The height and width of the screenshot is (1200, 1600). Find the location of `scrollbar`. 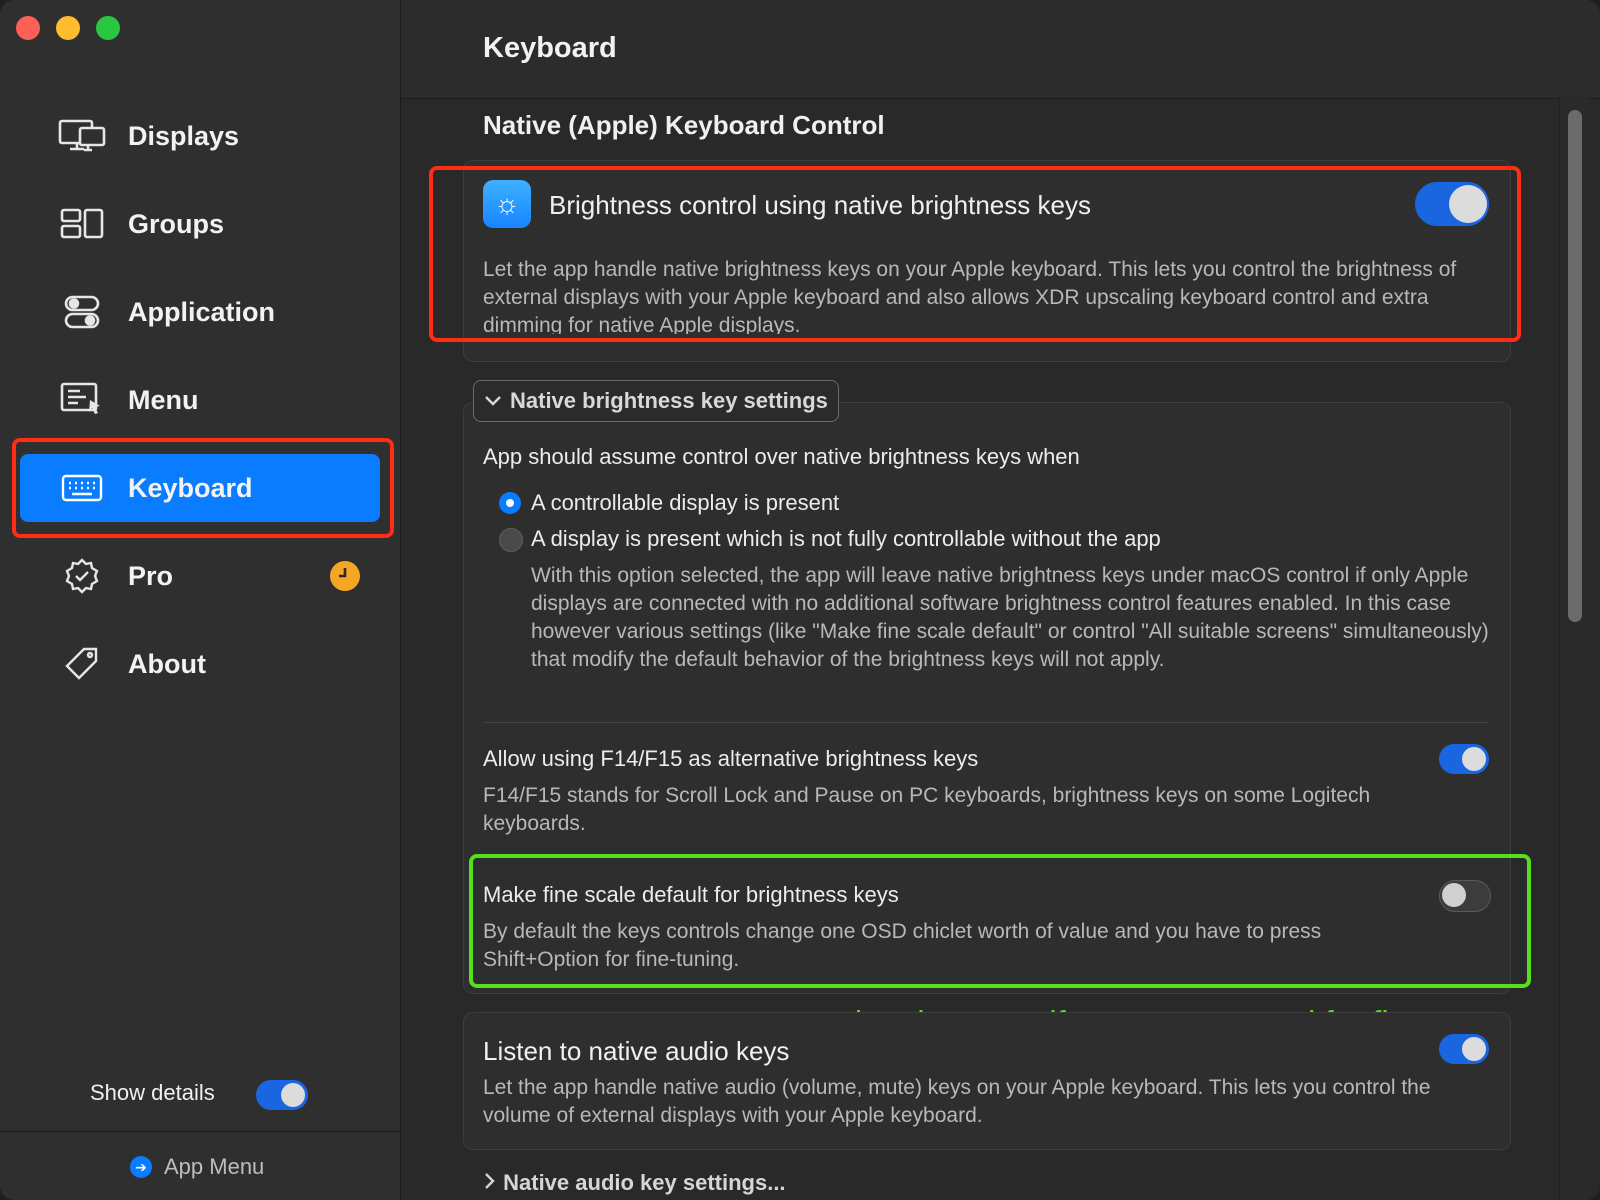

scrollbar is located at coordinates (1575, 366).